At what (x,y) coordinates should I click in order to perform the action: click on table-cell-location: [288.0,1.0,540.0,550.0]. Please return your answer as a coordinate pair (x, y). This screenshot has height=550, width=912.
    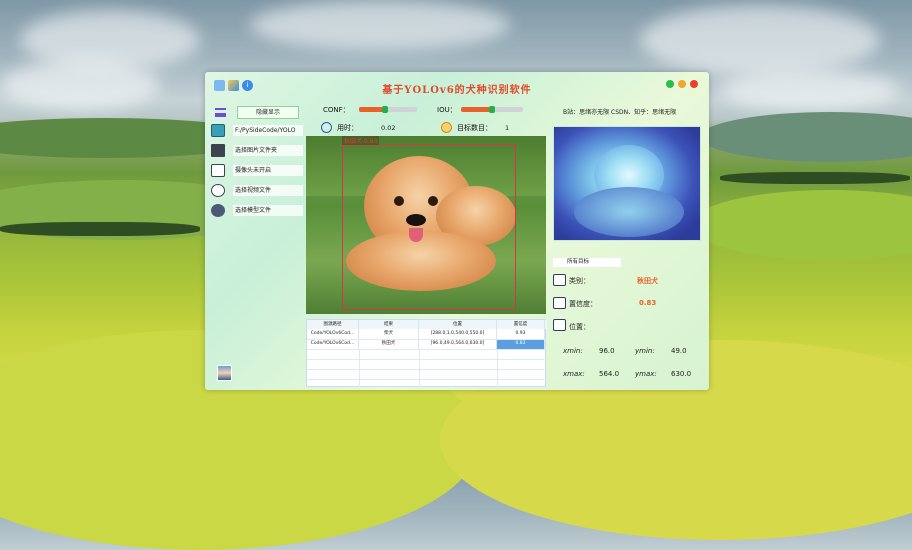
    Looking at the image, I should click on (458, 334).